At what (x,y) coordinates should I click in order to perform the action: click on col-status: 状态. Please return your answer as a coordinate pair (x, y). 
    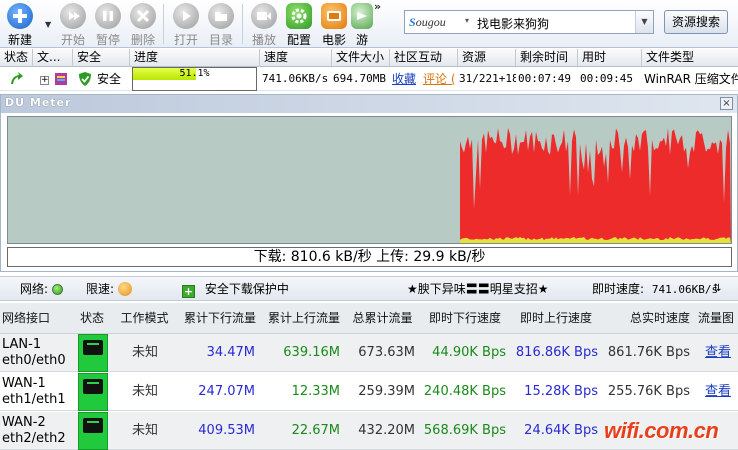
    Looking at the image, I should click on (16, 58).